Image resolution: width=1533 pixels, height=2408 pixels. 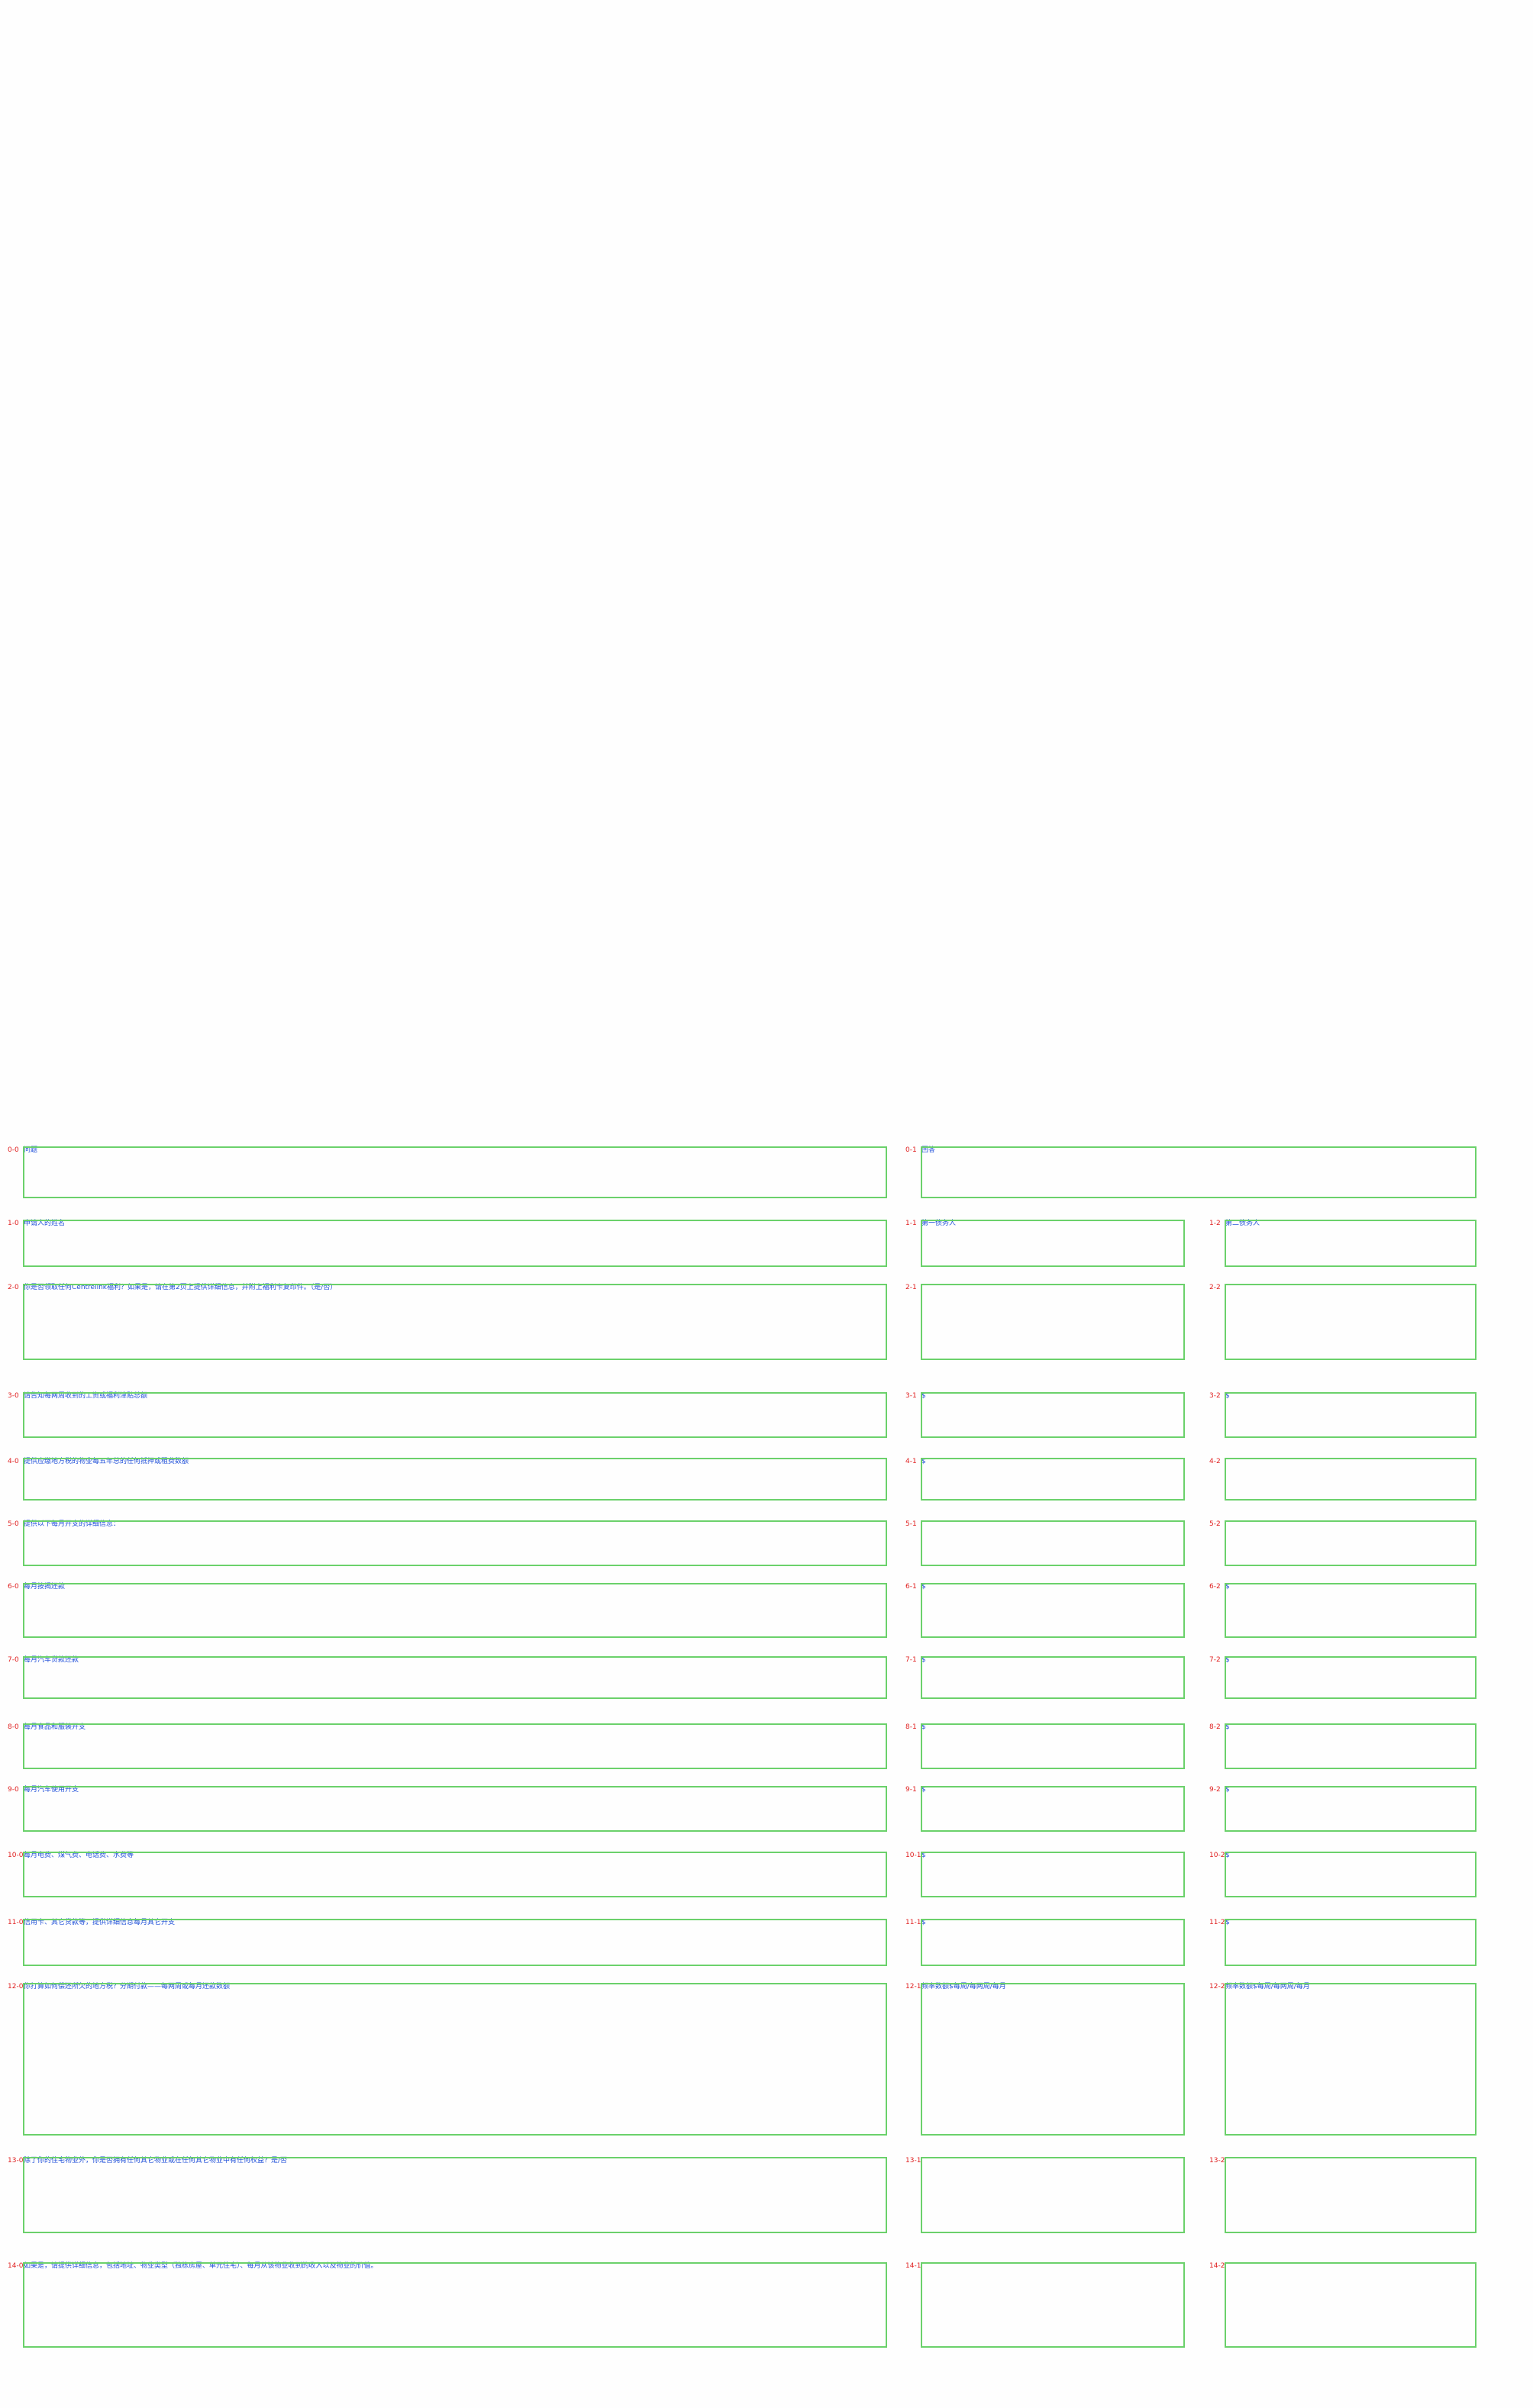 What do you see at coordinates (1215, 1396) in the screenshot?
I see `field-id: 3-2` at bounding box center [1215, 1396].